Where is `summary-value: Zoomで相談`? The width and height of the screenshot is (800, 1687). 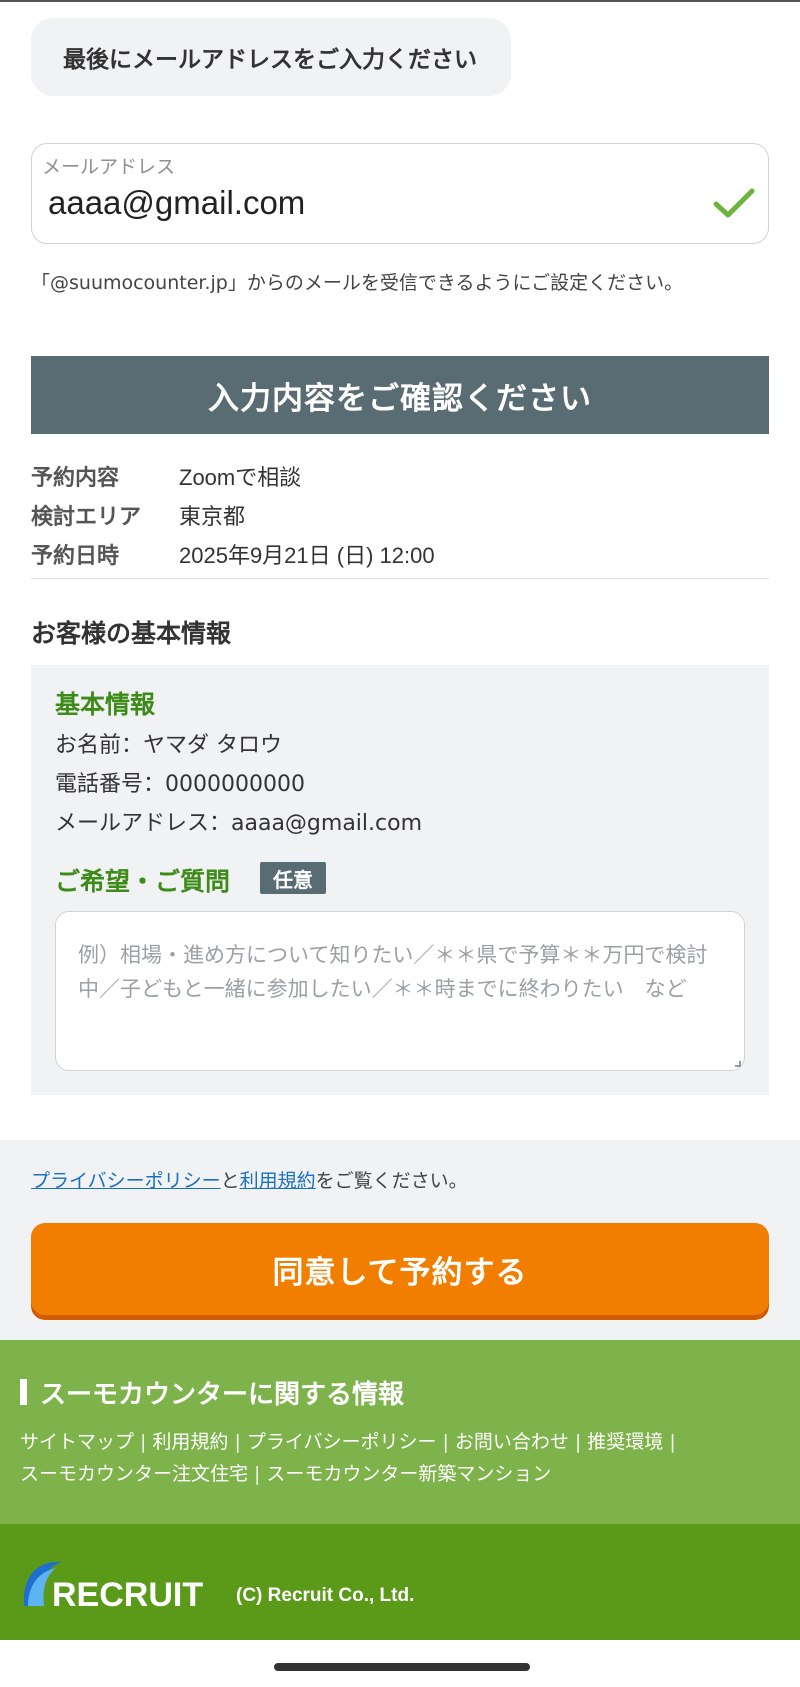
summary-value: Zoomで相談 is located at coordinates (240, 477).